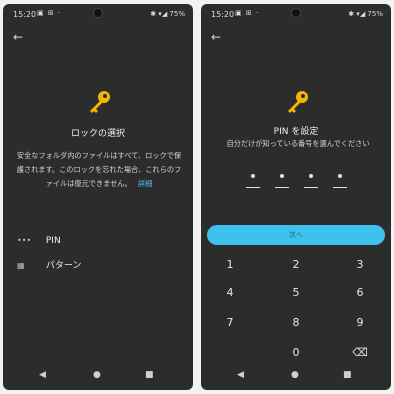 Image resolution: width=394 pixels, height=394 pixels. Describe the element at coordinates (298, 143) in the screenshot. I see `description: 自分だけが知っている番号を選んでください` at that location.